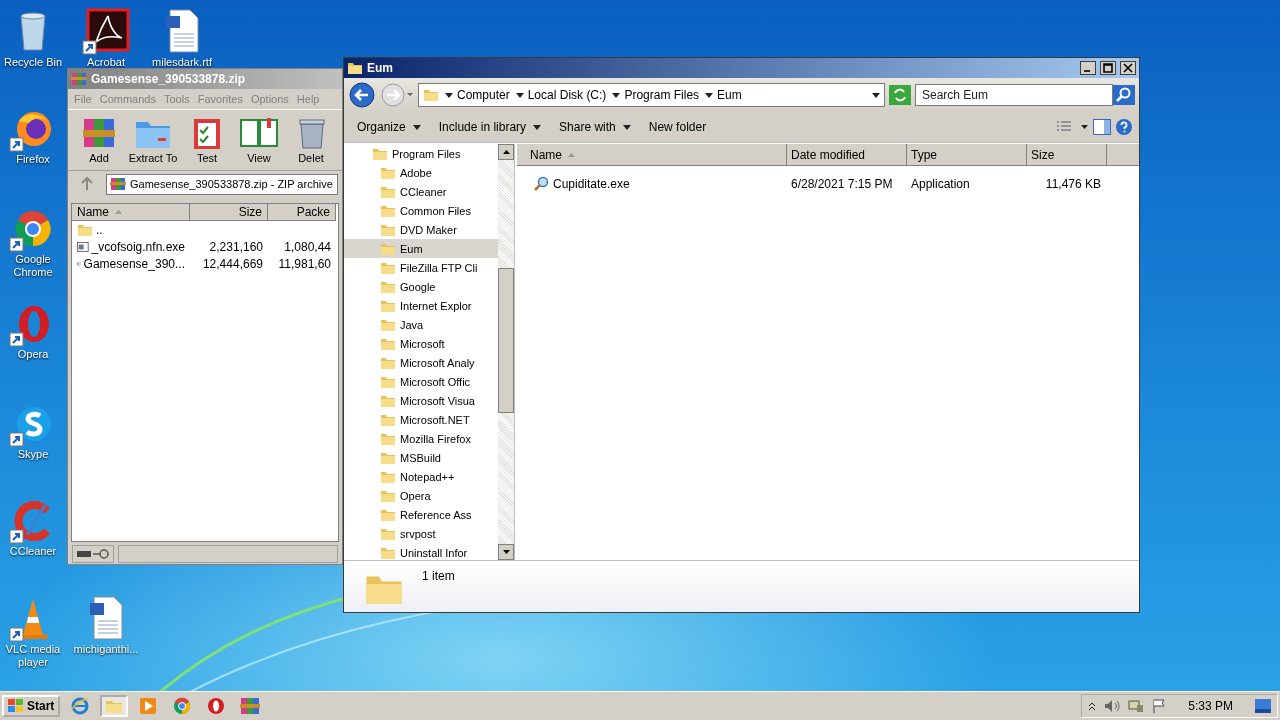 The image size is (1280, 720). Describe the element at coordinates (216, 706) in the screenshot. I see `opera-icon` at that location.